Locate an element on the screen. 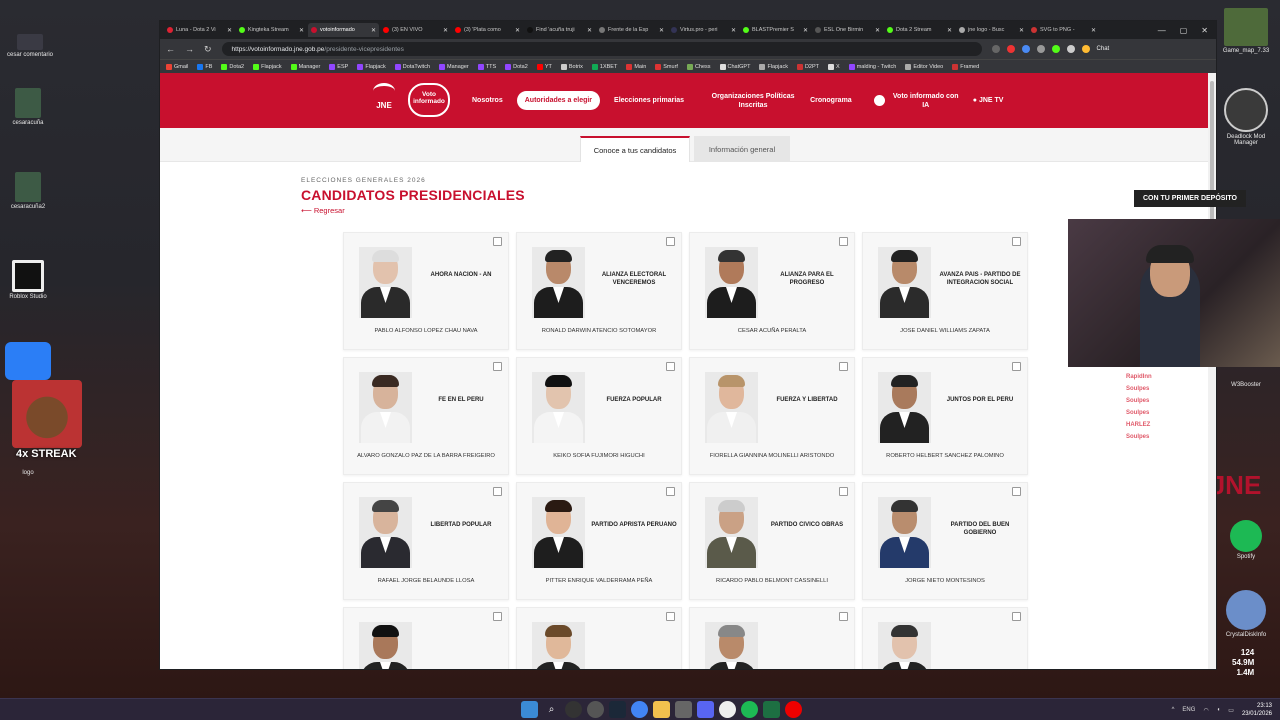 This screenshot has width=1280, height=720. nav-autoridades: Autoridades a elegir is located at coordinates (558, 100).